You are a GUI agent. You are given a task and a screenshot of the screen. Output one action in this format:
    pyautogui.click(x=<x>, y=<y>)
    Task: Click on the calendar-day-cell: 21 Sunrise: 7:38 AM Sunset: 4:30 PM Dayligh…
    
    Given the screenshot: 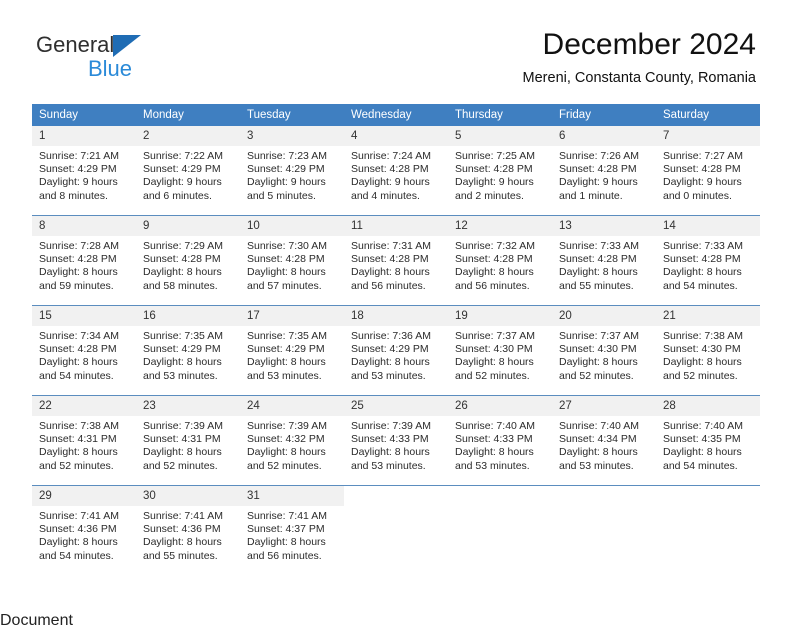 What is the action you would take?
    pyautogui.click(x=708, y=350)
    